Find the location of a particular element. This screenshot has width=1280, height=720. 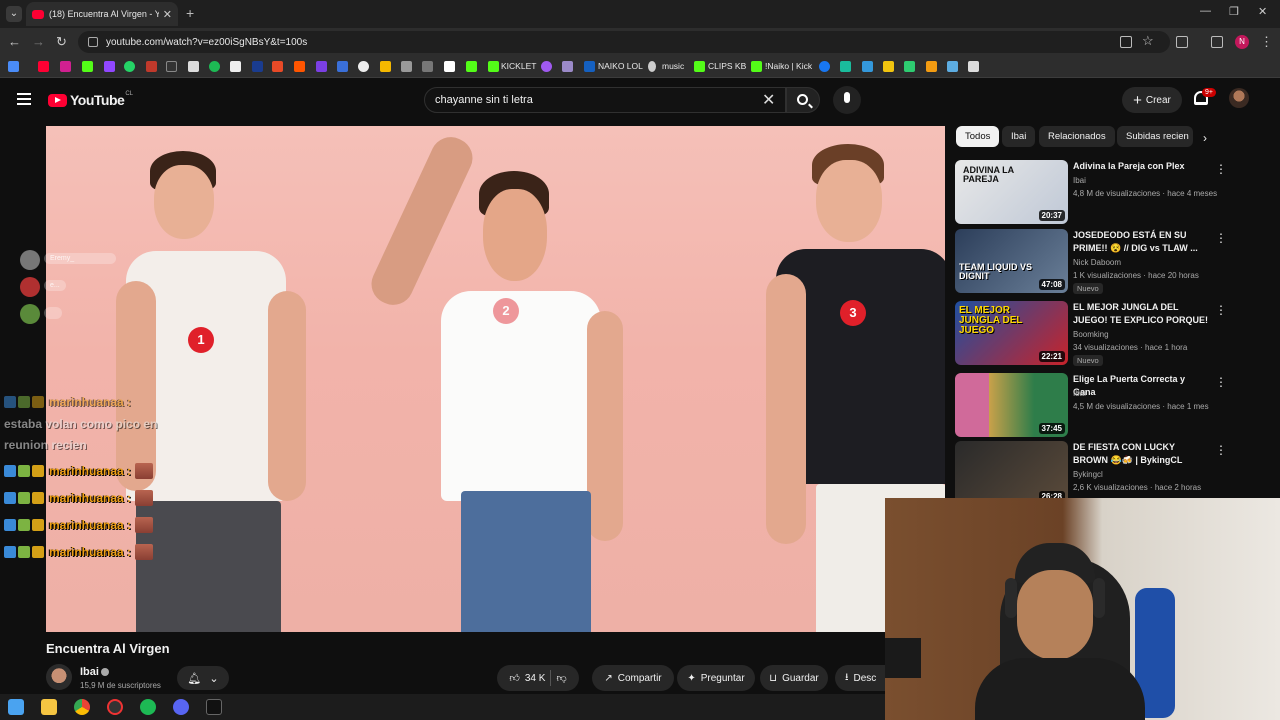

window-close-icon: ✕ is located at coordinates (1262, 11).